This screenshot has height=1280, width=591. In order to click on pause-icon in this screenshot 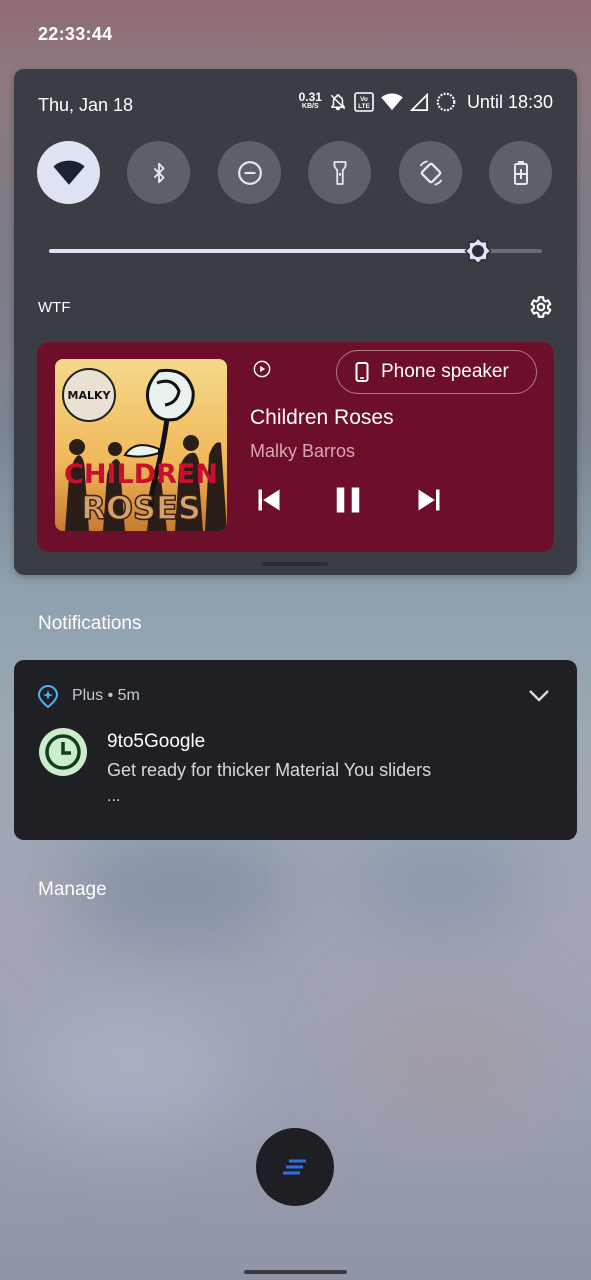, I will do `click(348, 500)`.